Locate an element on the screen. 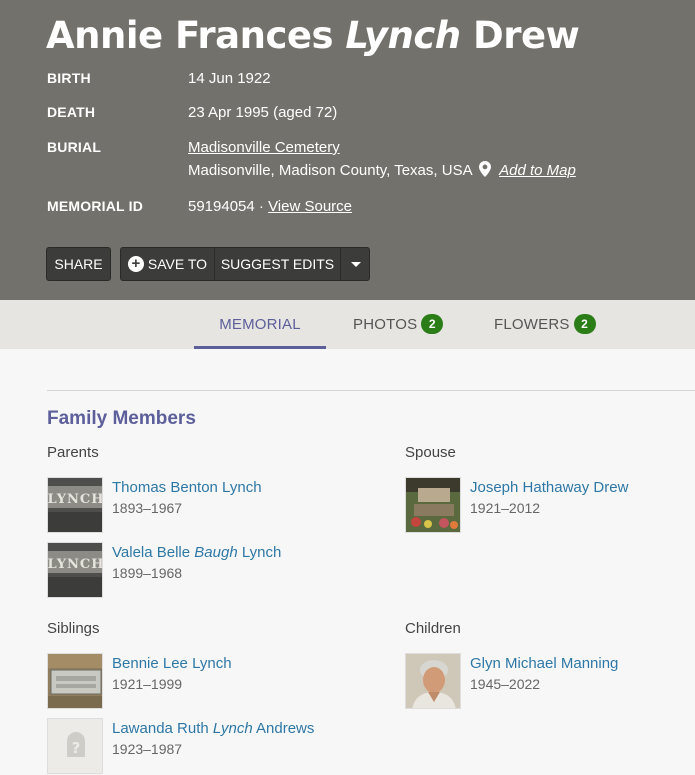  cemetery-link: Madisonville Cemetery is located at coordinates (264, 147).